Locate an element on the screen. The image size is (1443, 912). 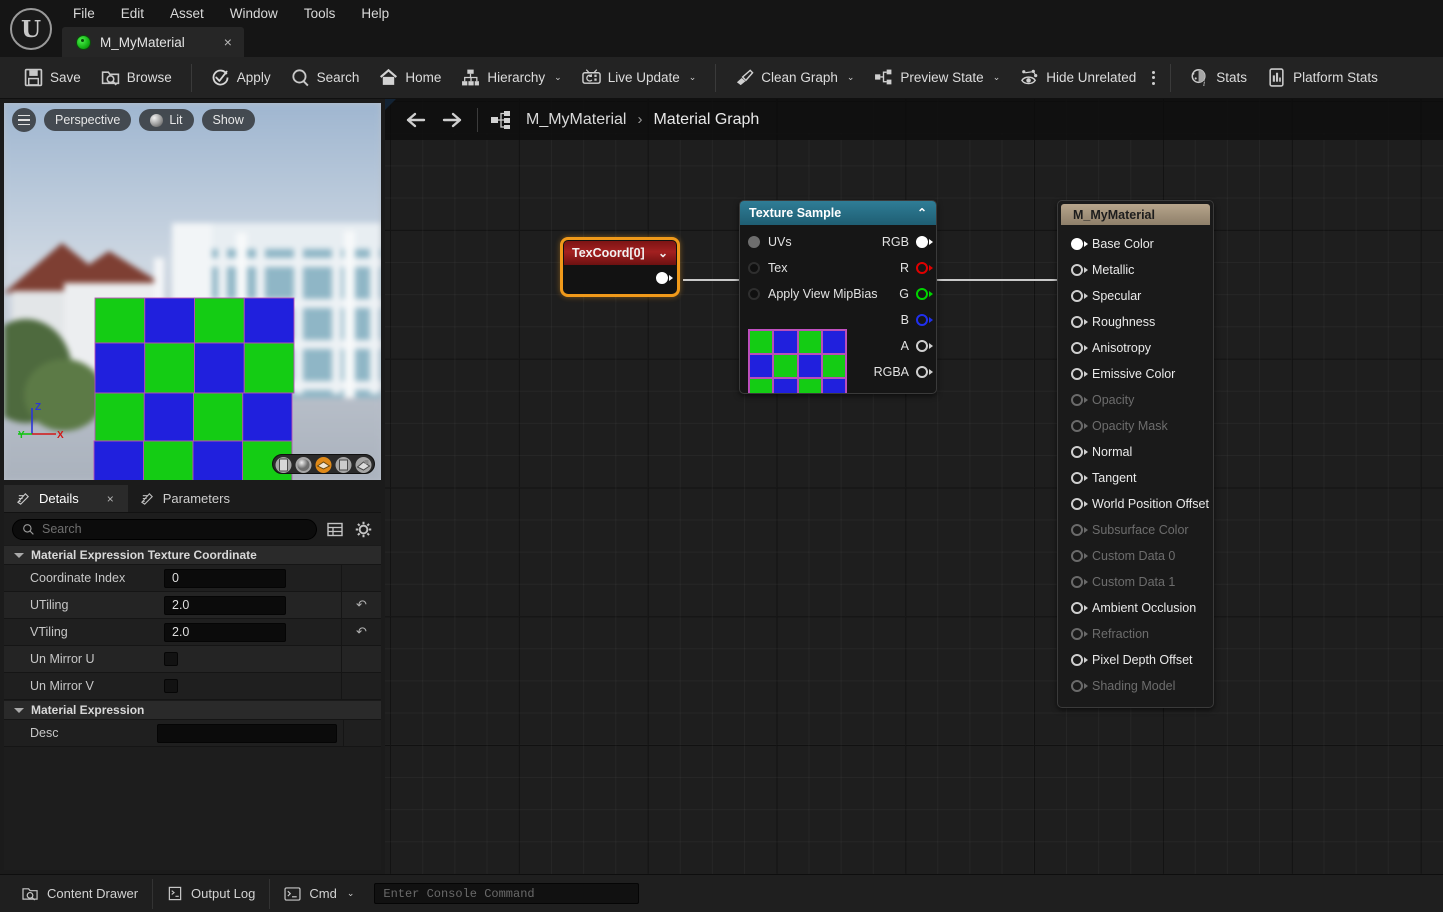
tab-details: Details × is located at coordinates (66, 498).